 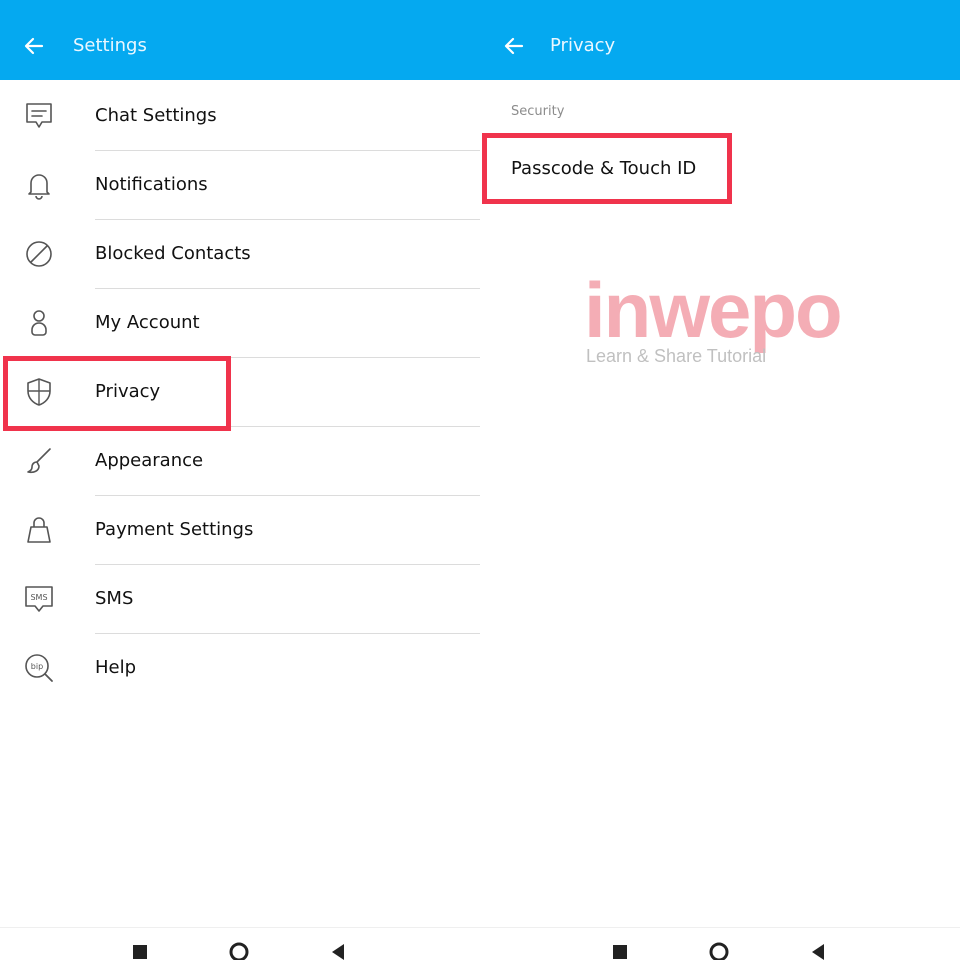 I want to click on sms-icon: SMS, so click(x=39, y=599).